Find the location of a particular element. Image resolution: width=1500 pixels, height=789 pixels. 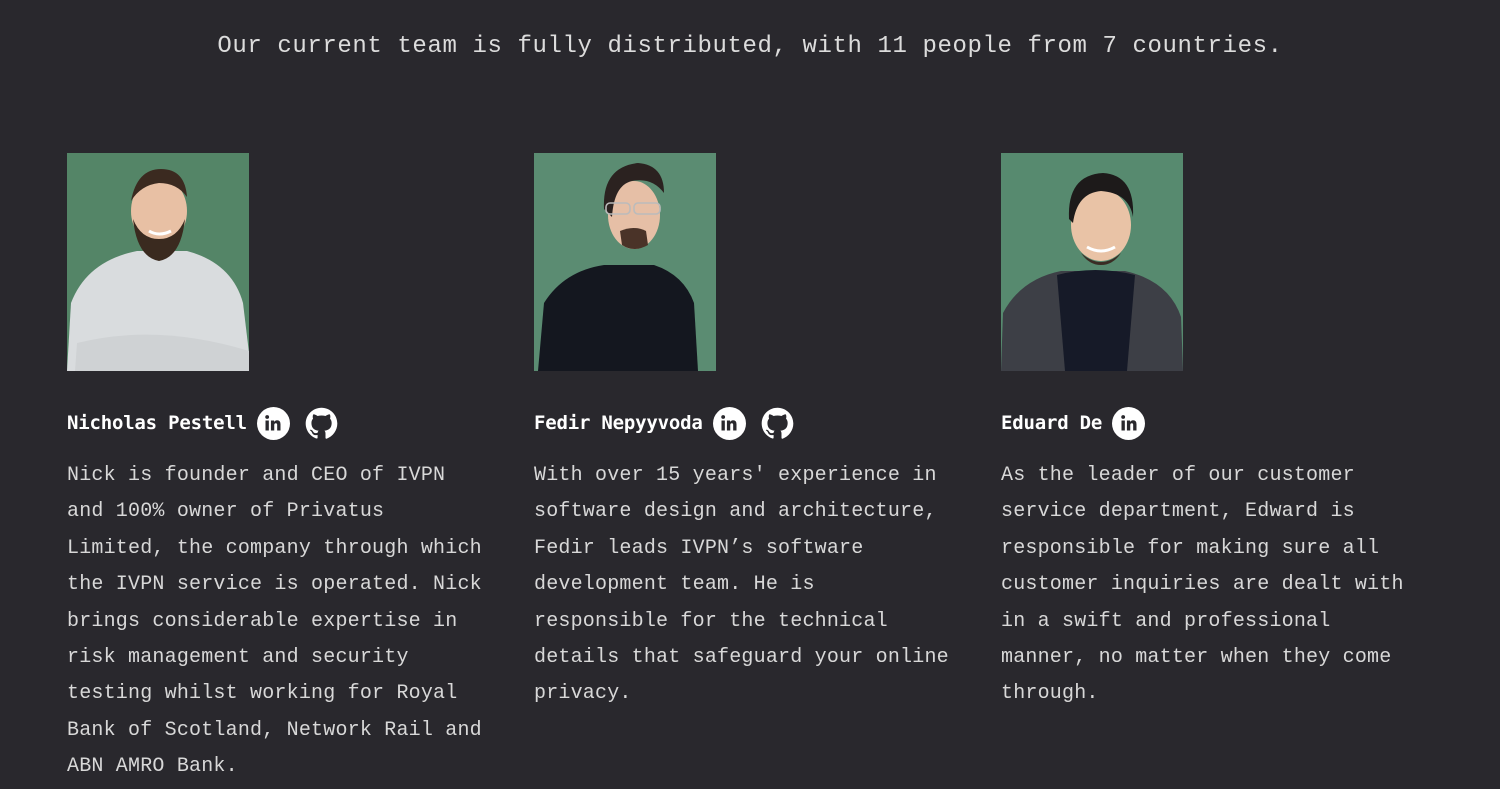

member-name: Fedir Nepyyvoda is located at coordinates (618, 423).